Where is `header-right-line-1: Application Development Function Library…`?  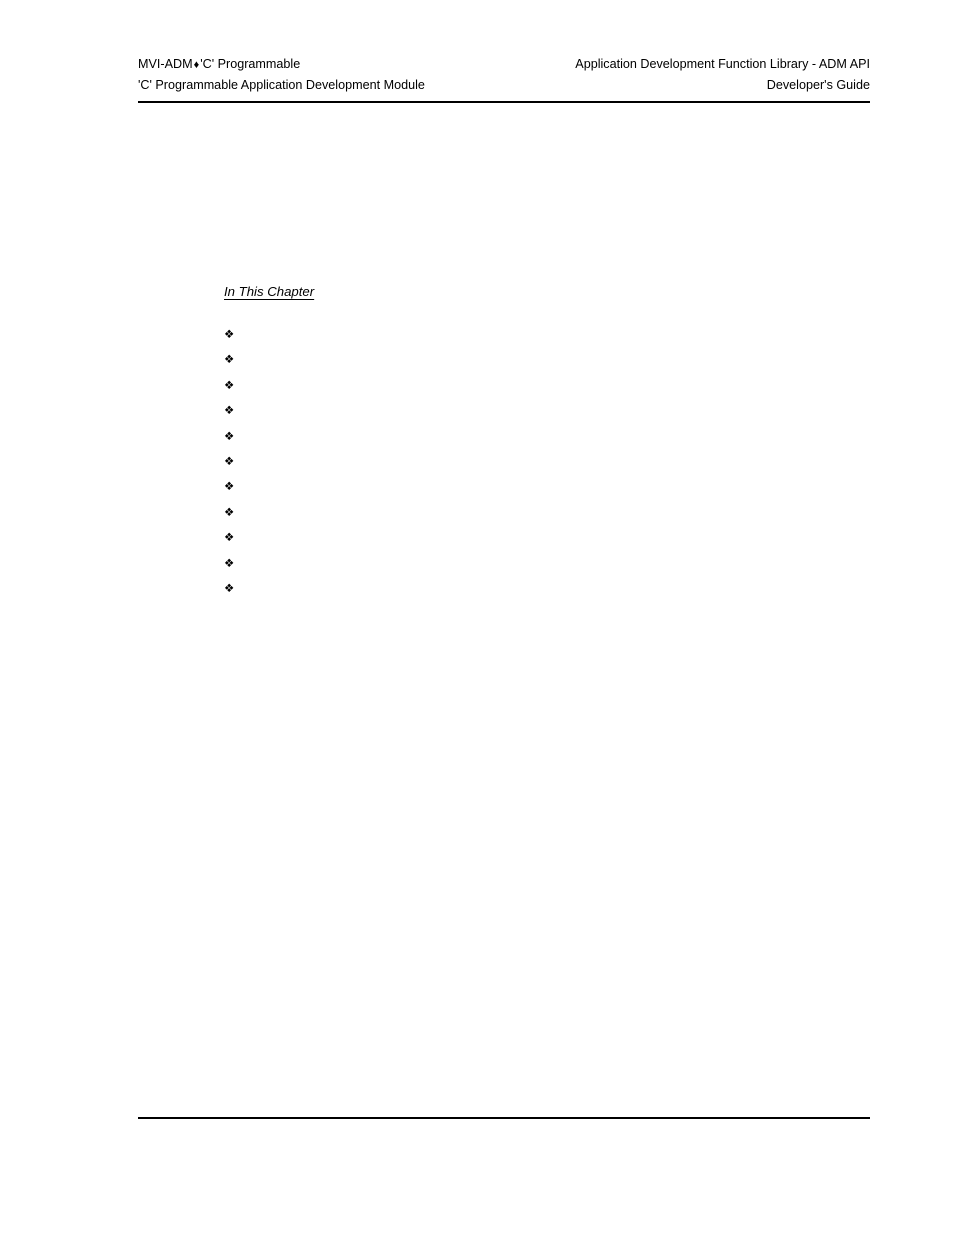 header-right-line-1: Application Development Function Library… is located at coordinates (722, 64).